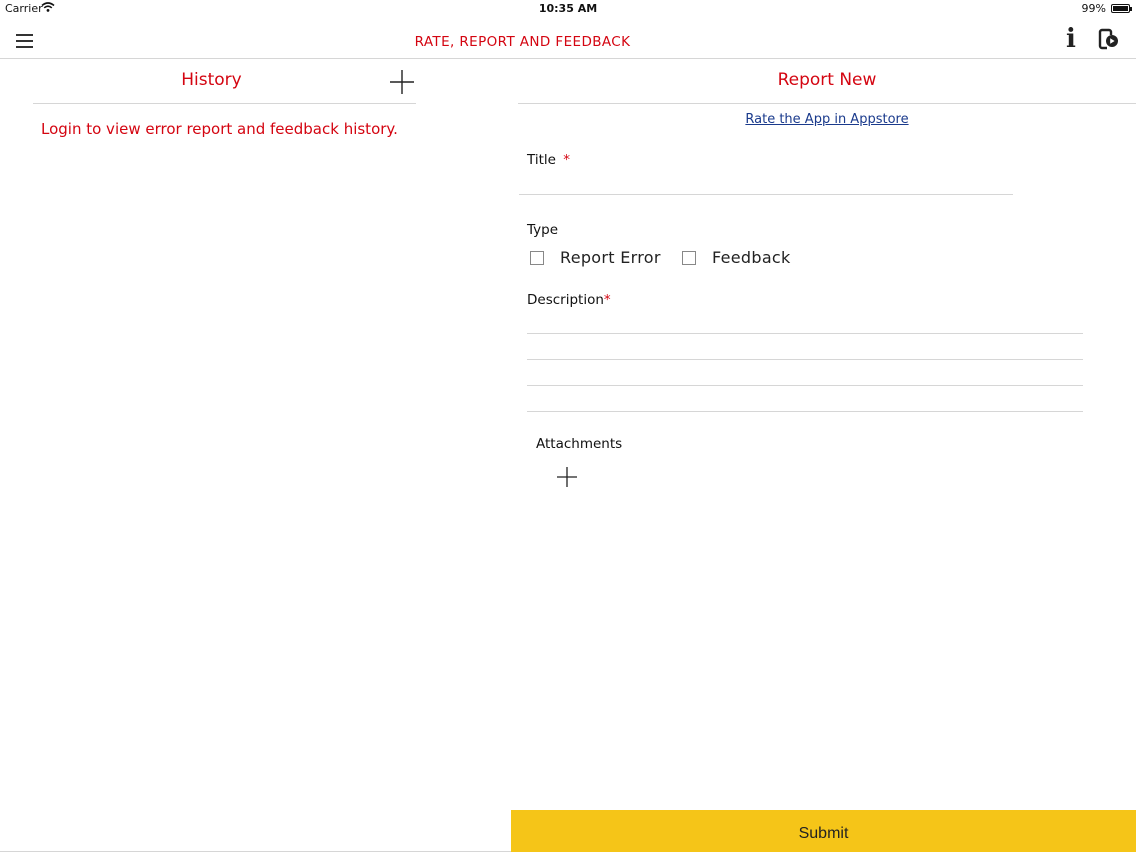 The width and height of the screenshot is (1136, 857). I want to click on submit-button: Submit, so click(823, 831).